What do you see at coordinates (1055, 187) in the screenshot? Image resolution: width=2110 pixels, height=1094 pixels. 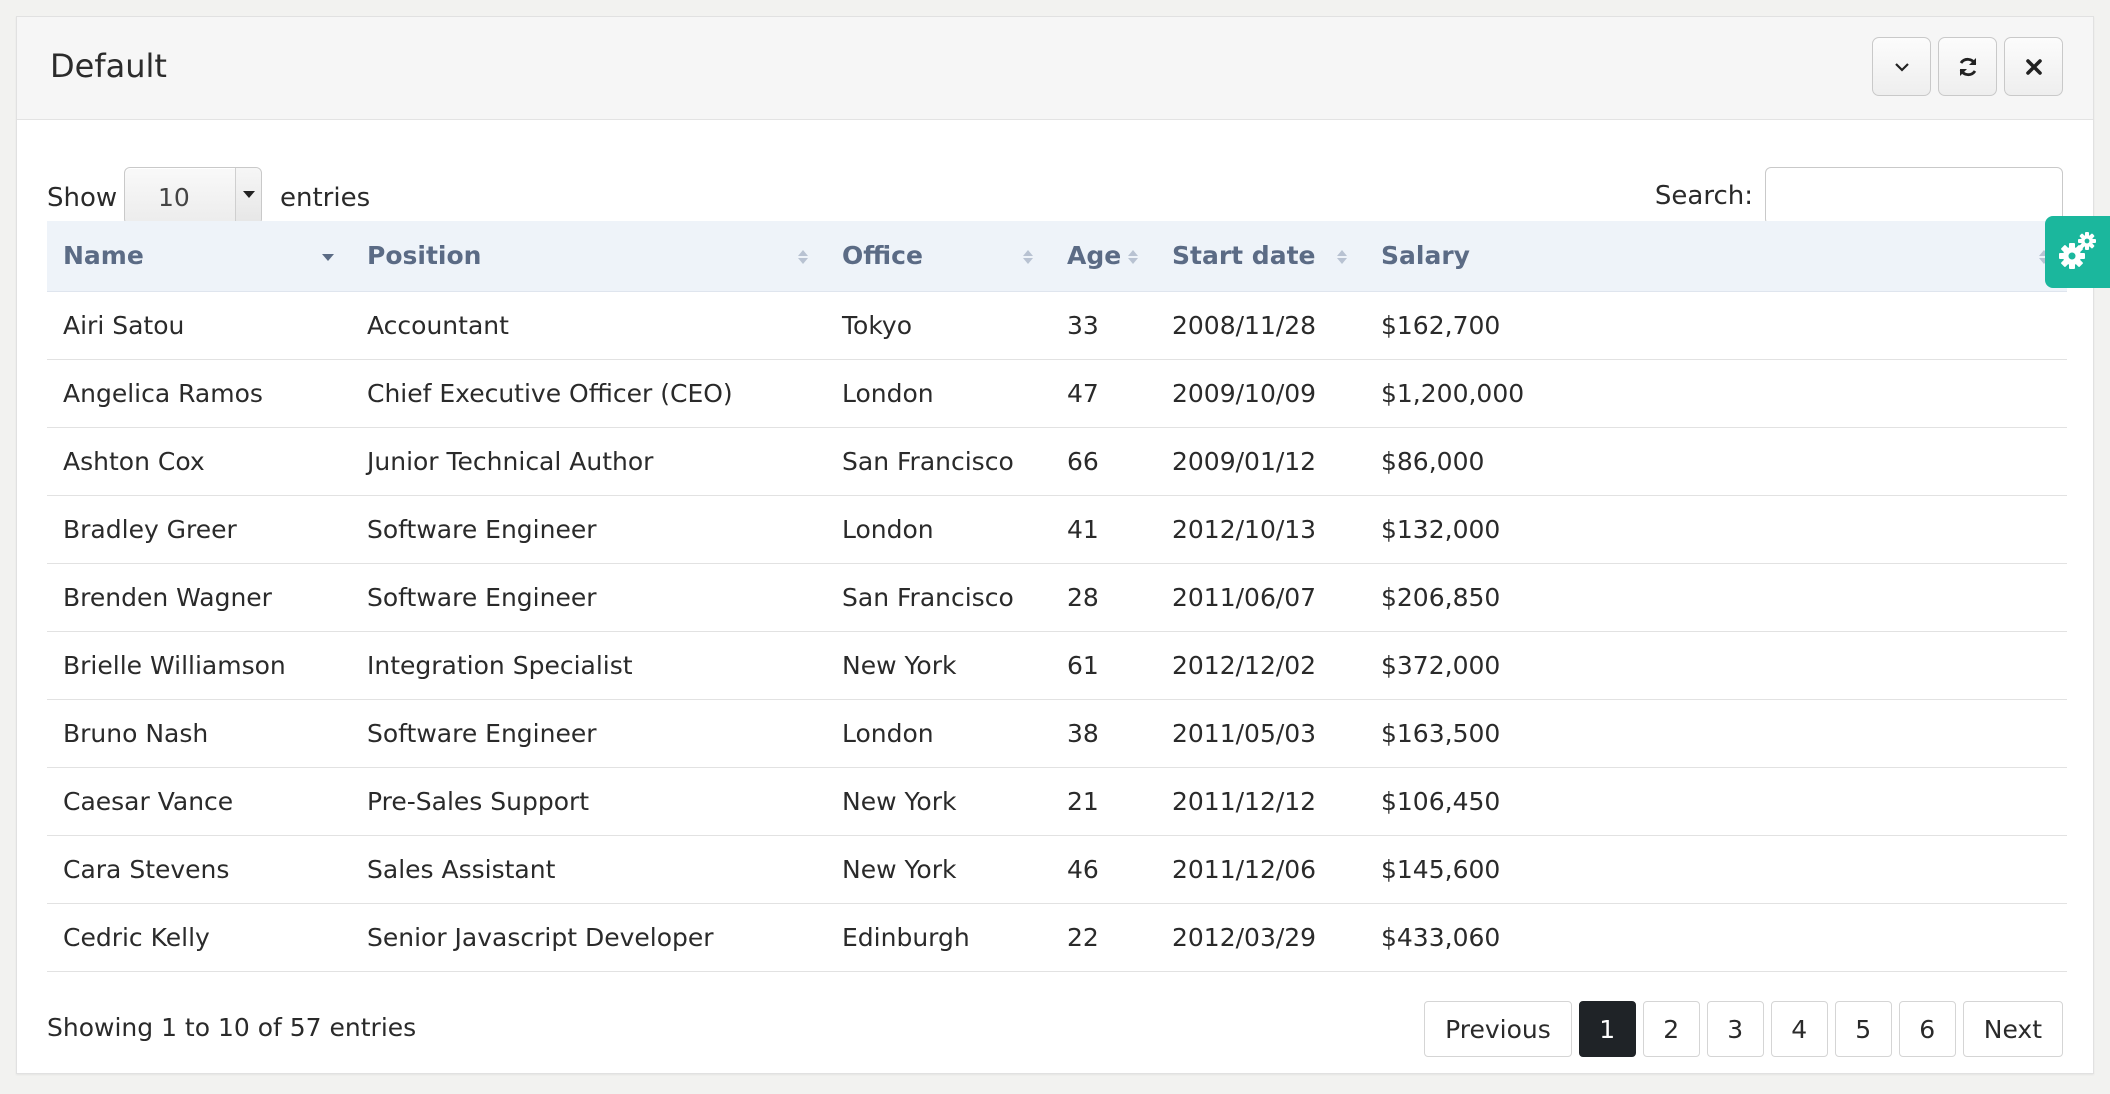 I see `table-controls: Show 10 entries Search:` at bounding box center [1055, 187].